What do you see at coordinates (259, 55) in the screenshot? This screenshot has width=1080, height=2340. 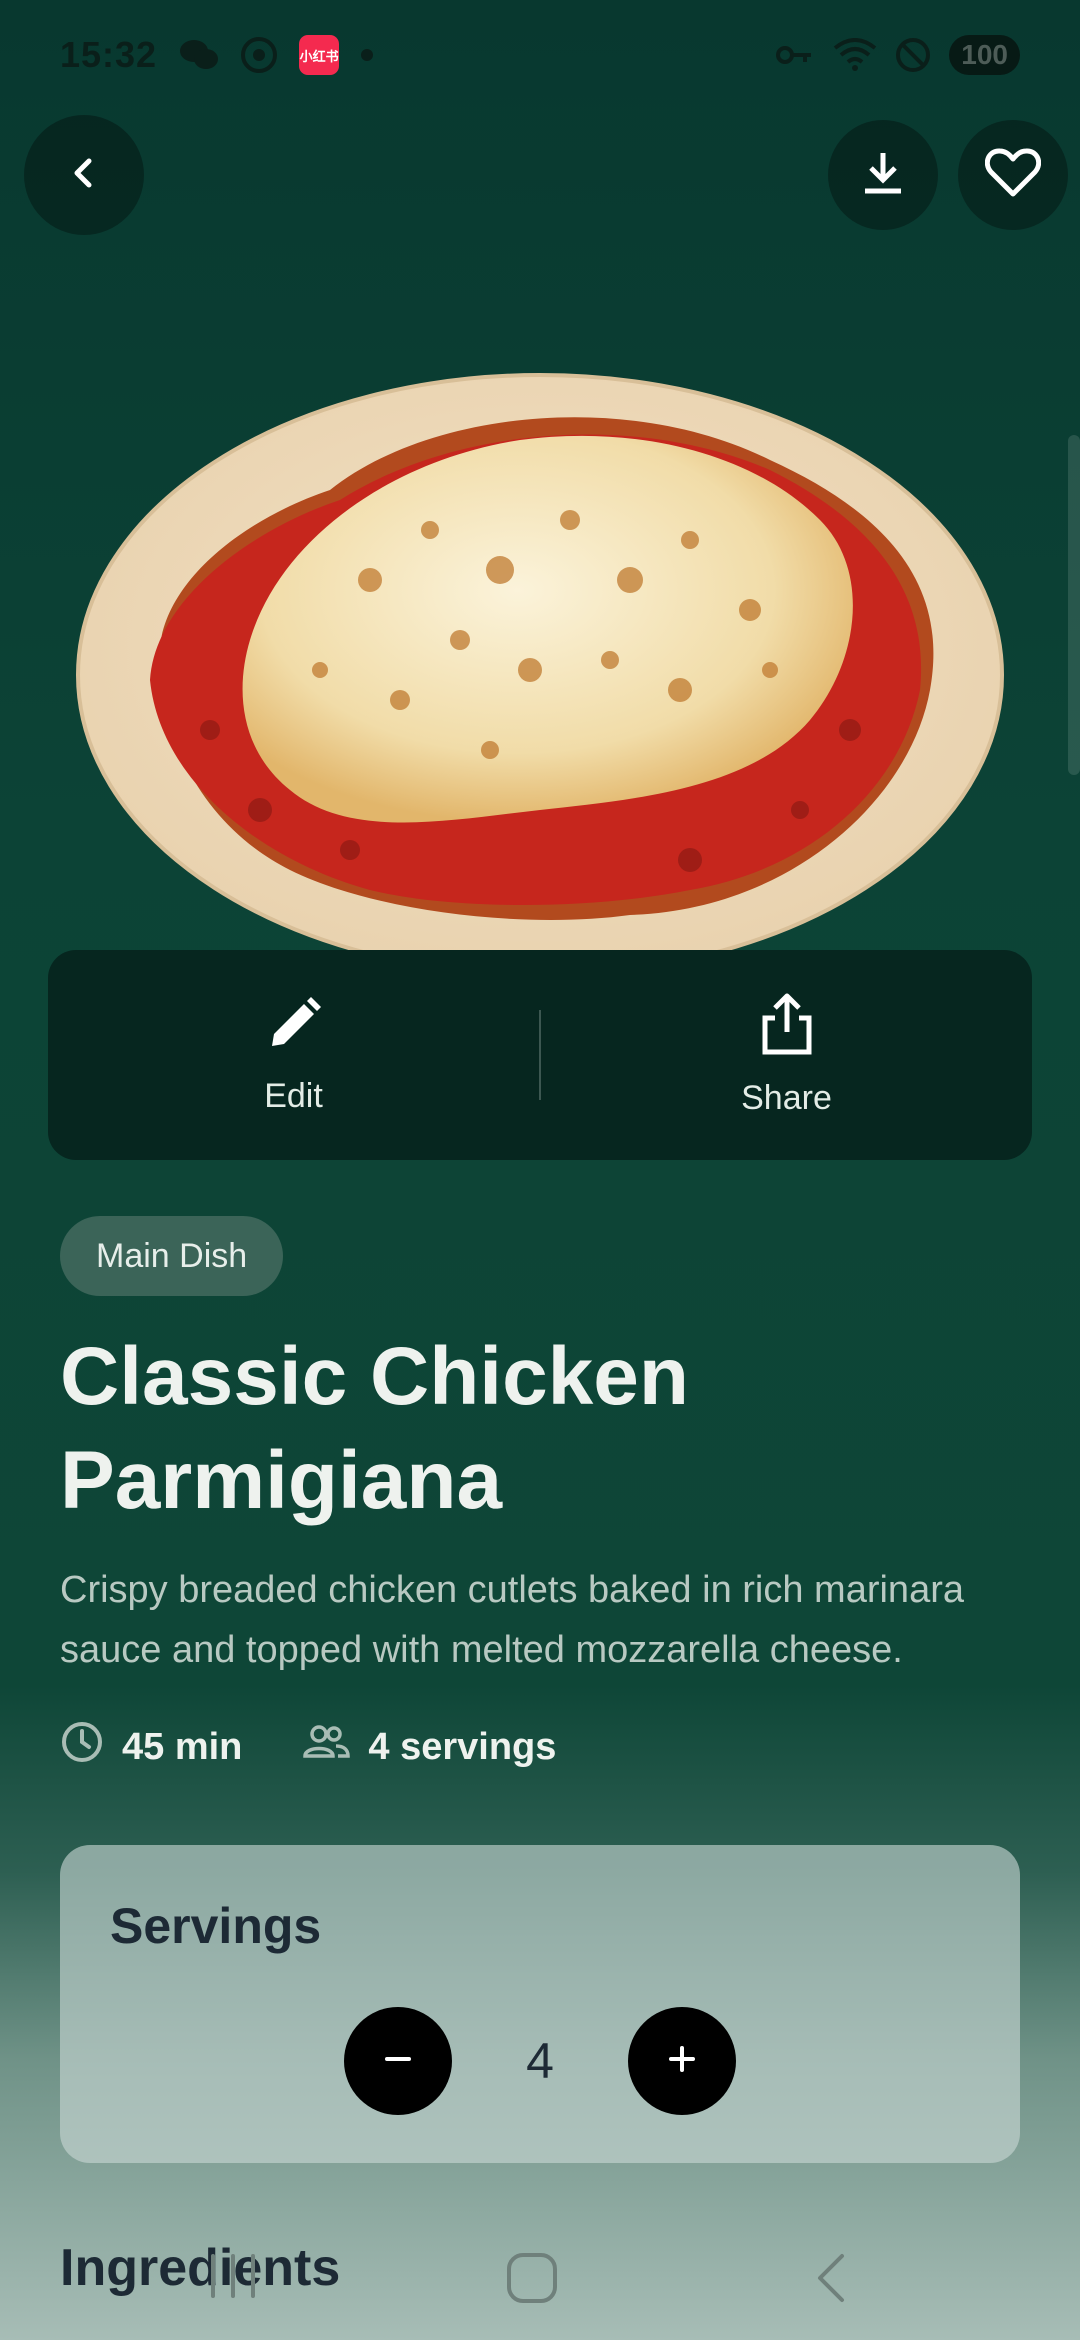 I see `chrome-icon` at bounding box center [259, 55].